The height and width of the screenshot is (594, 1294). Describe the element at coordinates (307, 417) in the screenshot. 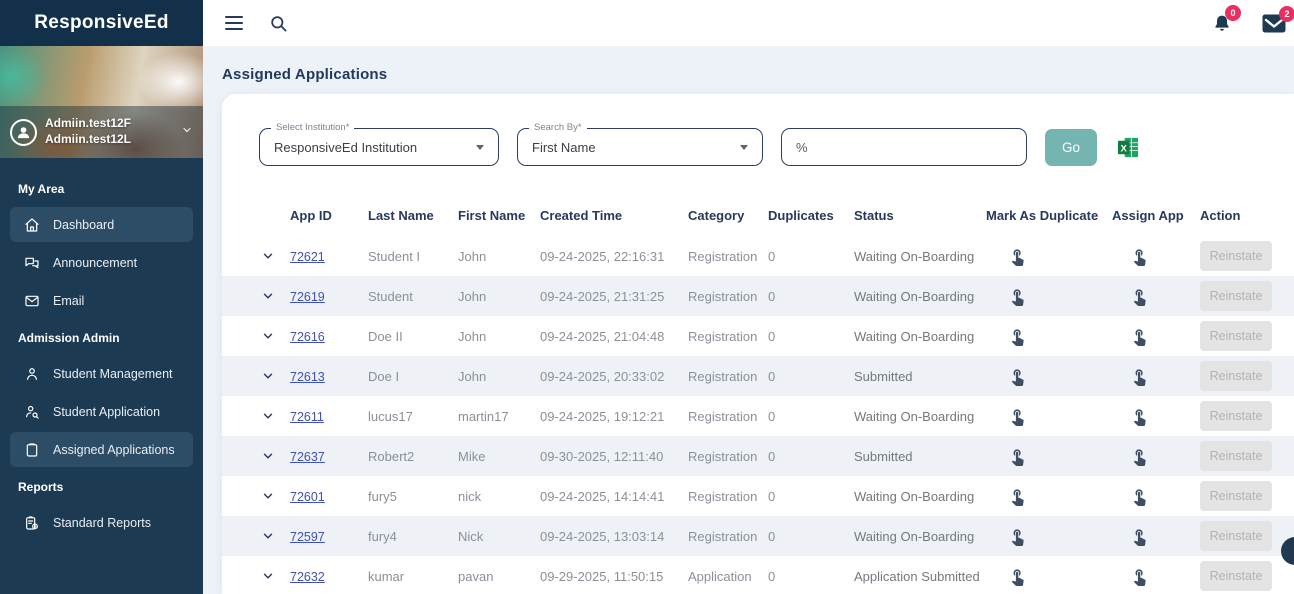

I see `app-id-link: 72611` at that location.